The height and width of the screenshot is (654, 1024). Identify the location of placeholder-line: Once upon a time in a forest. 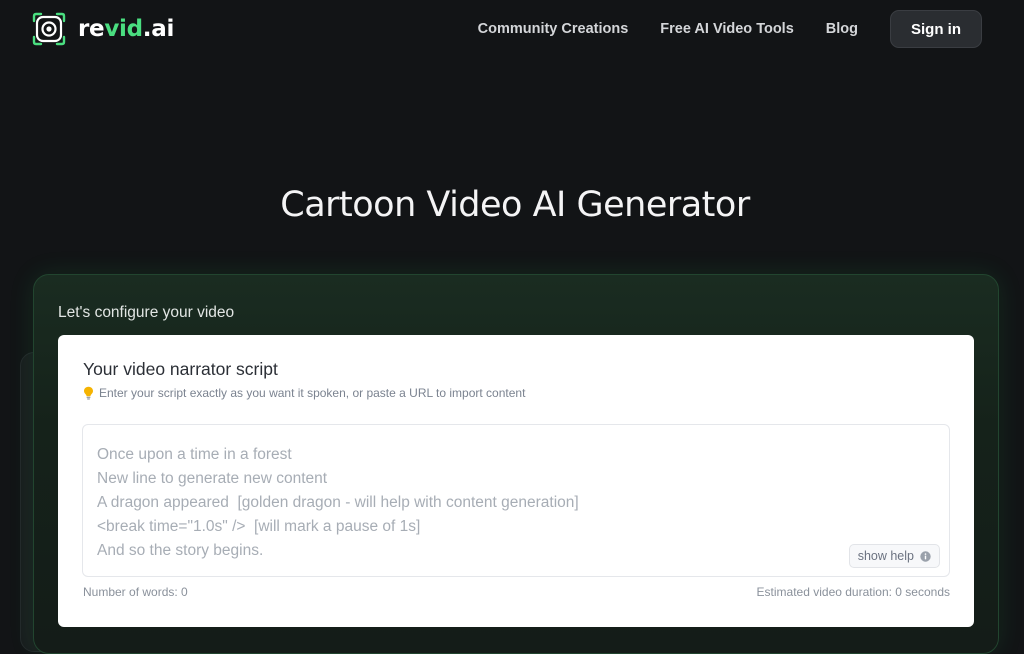
(194, 454).